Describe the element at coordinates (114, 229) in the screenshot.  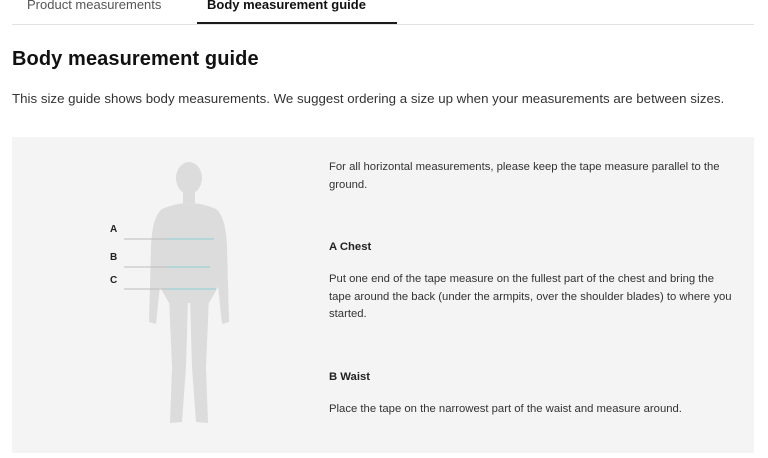
I see `marker-a: A` at that location.